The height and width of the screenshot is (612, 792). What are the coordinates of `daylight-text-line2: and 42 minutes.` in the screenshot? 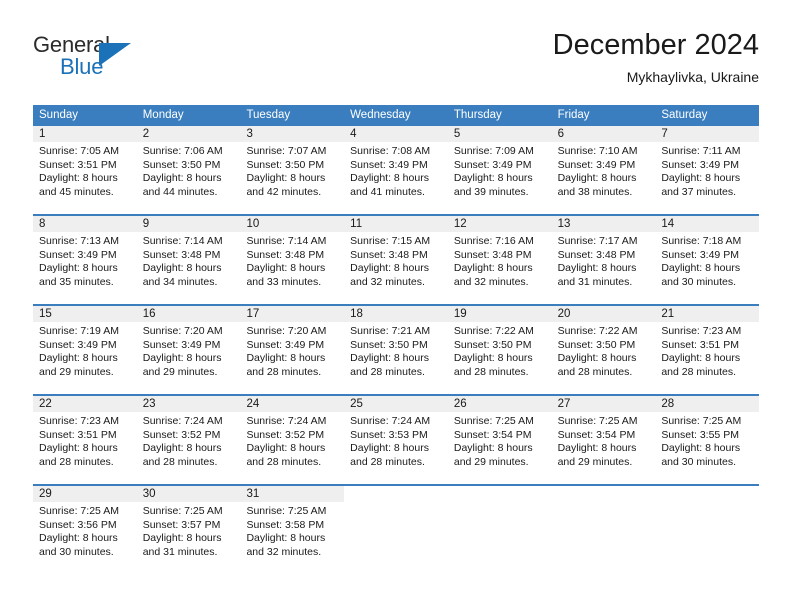 It's located at (284, 191).